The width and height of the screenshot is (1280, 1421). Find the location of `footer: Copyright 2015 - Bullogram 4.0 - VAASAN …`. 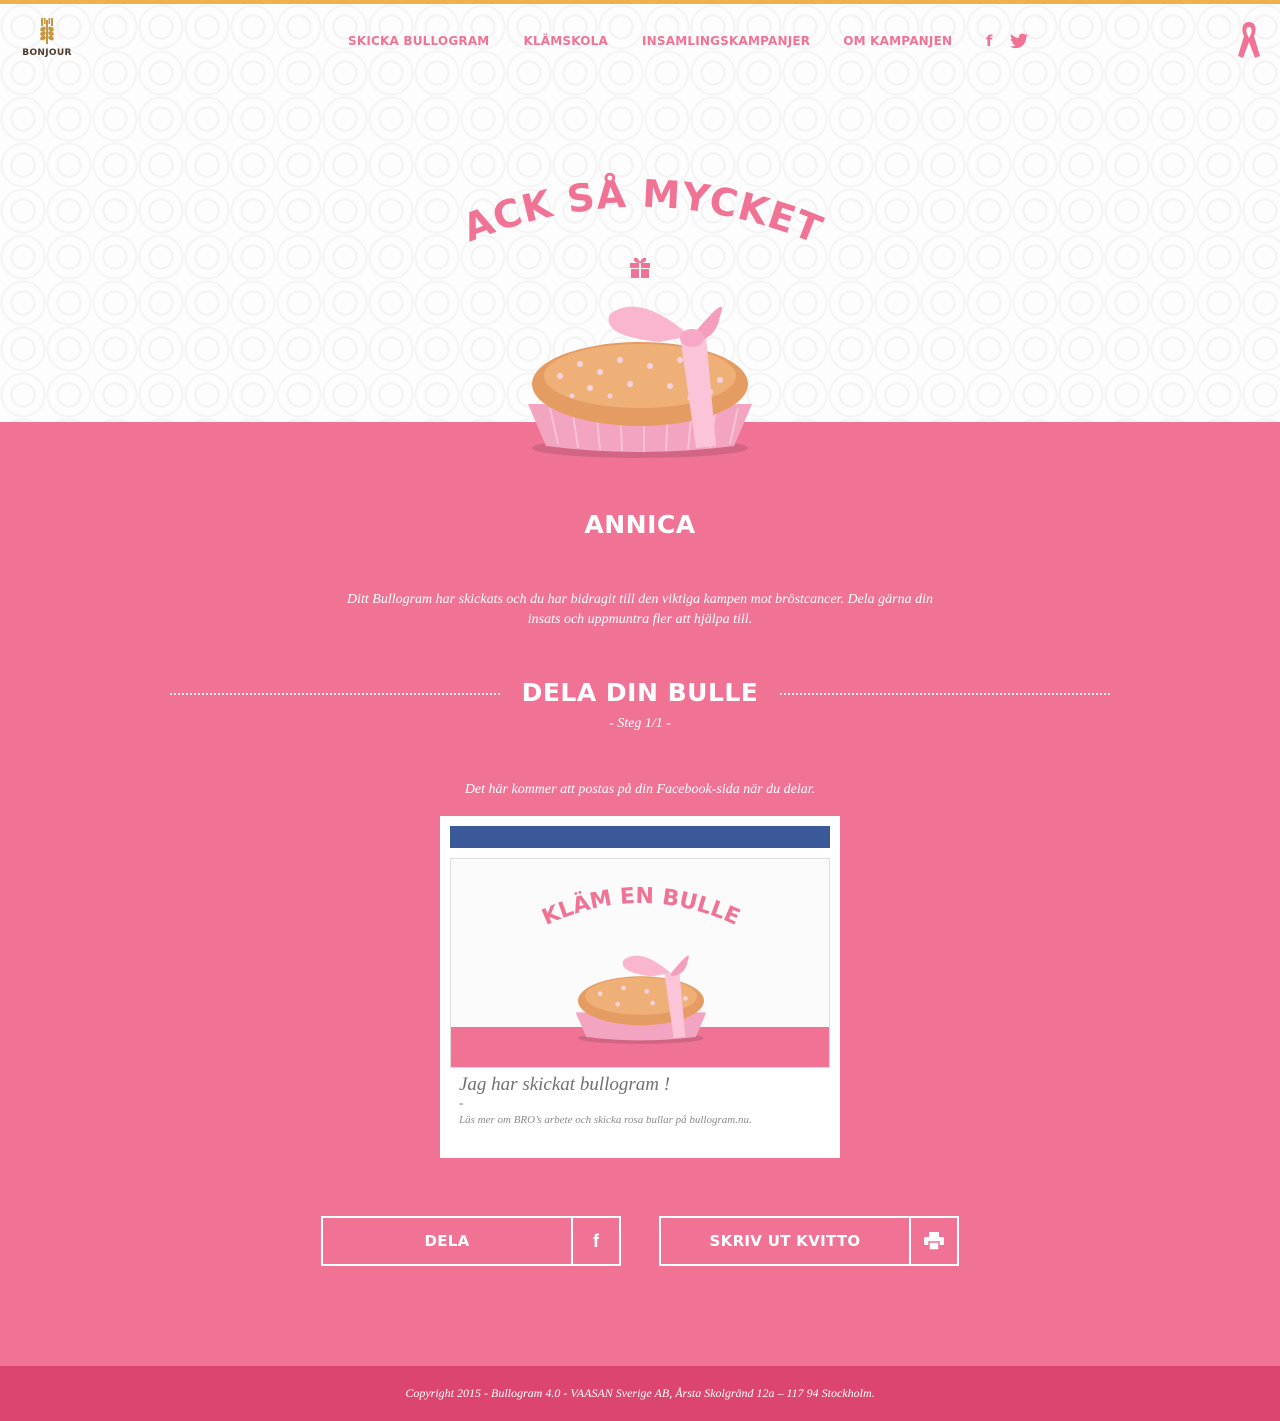

footer: Copyright 2015 - Bullogram 4.0 - VAASAN … is located at coordinates (640, 1393).